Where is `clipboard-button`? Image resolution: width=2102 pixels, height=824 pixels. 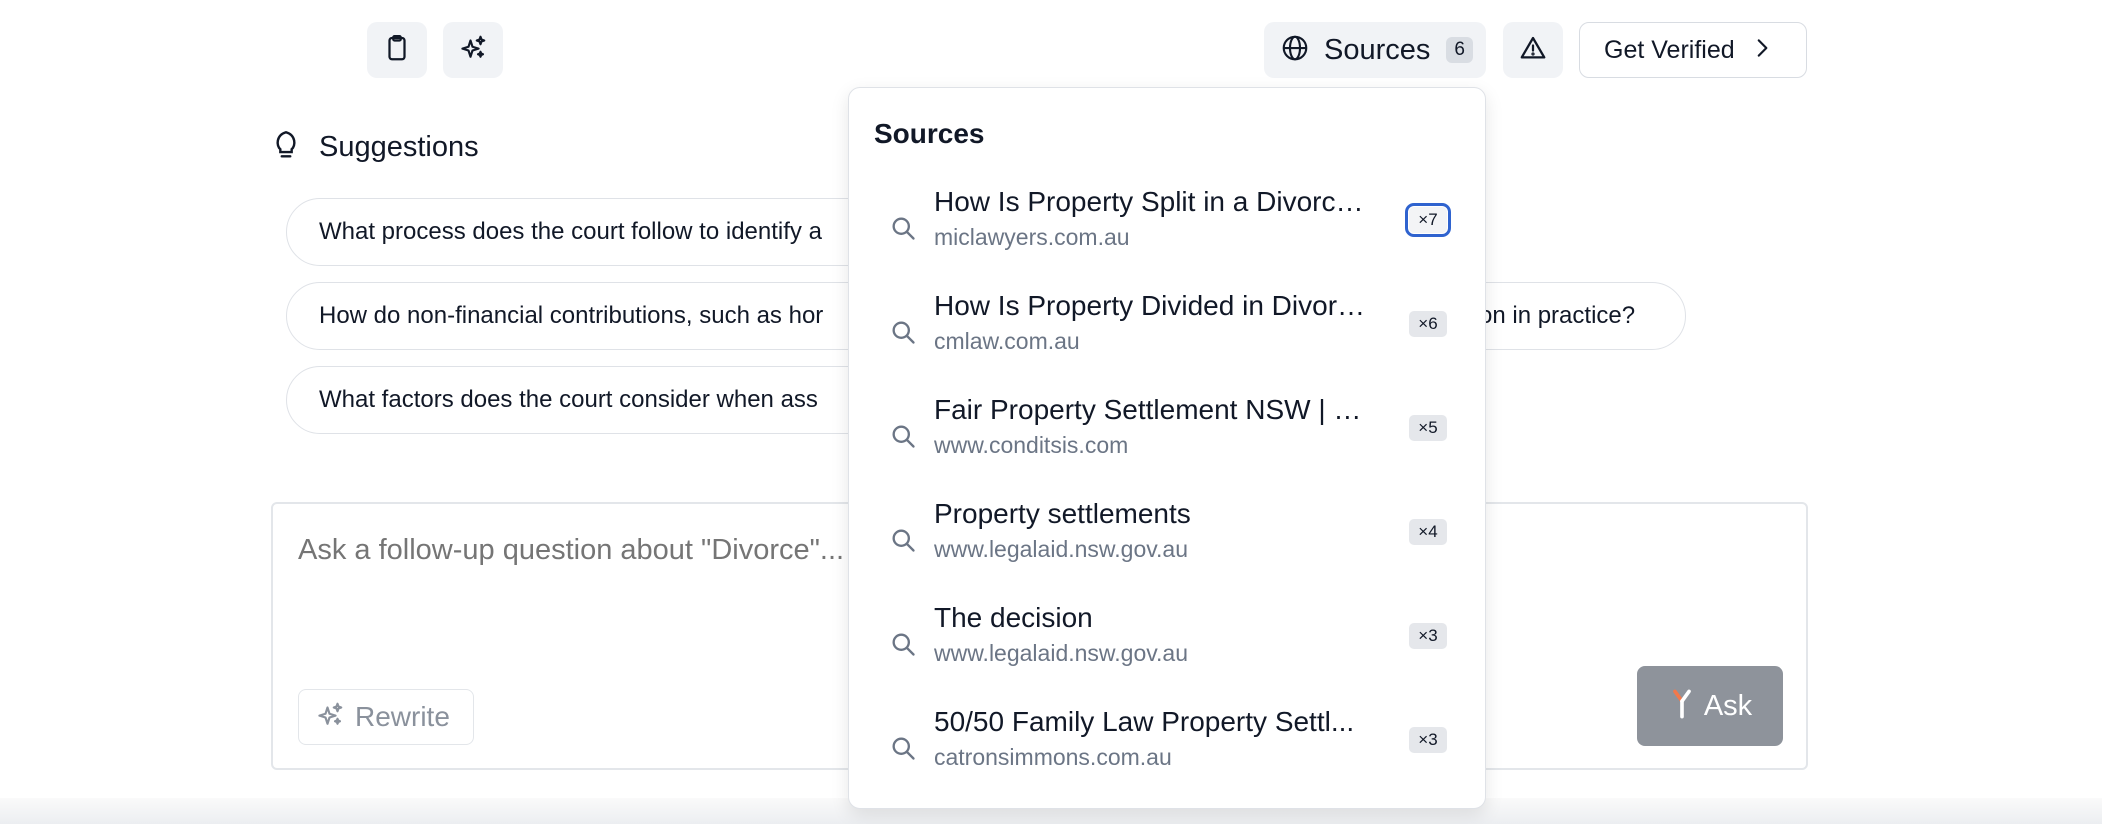
clipboard-button is located at coordinates (397, 50).